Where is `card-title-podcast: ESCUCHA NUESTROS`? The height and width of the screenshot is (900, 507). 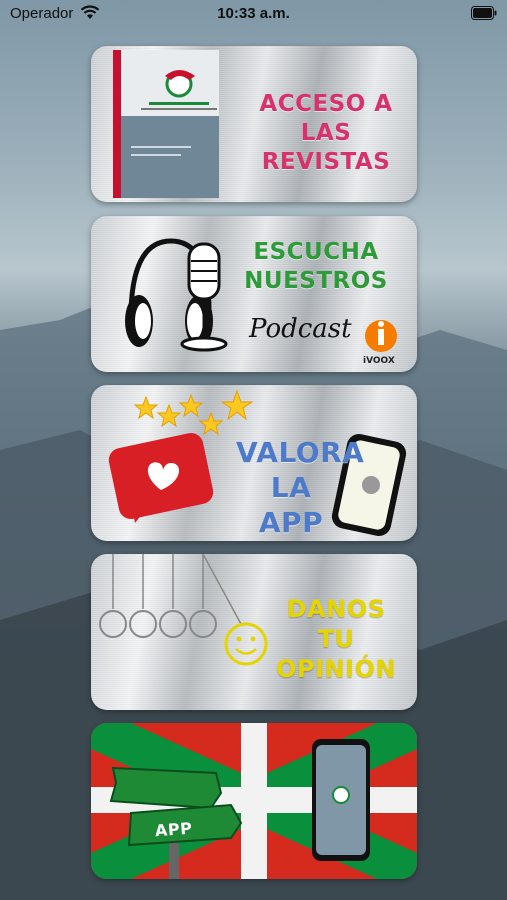 card-title-podcast: ESCUCHA NUESTROS is located at coordinates (316, 266).